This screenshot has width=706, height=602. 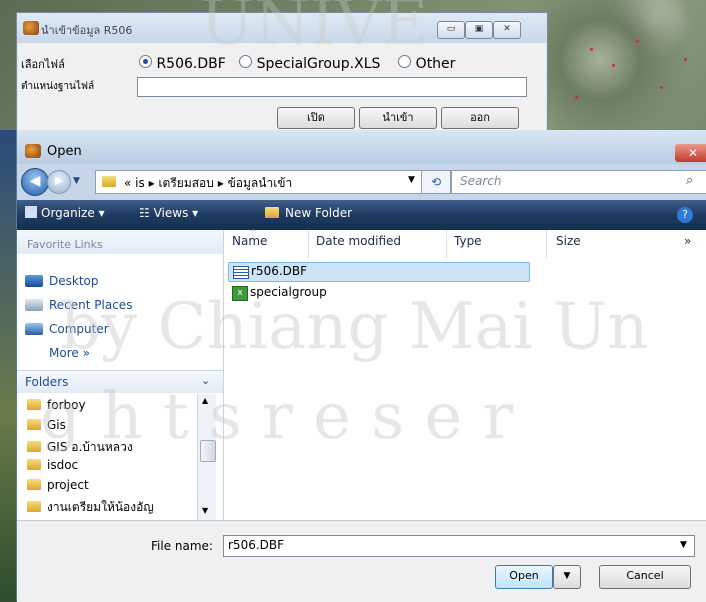 I want to click on back-arrow-icon: ◀, so click(x=35, y=182).